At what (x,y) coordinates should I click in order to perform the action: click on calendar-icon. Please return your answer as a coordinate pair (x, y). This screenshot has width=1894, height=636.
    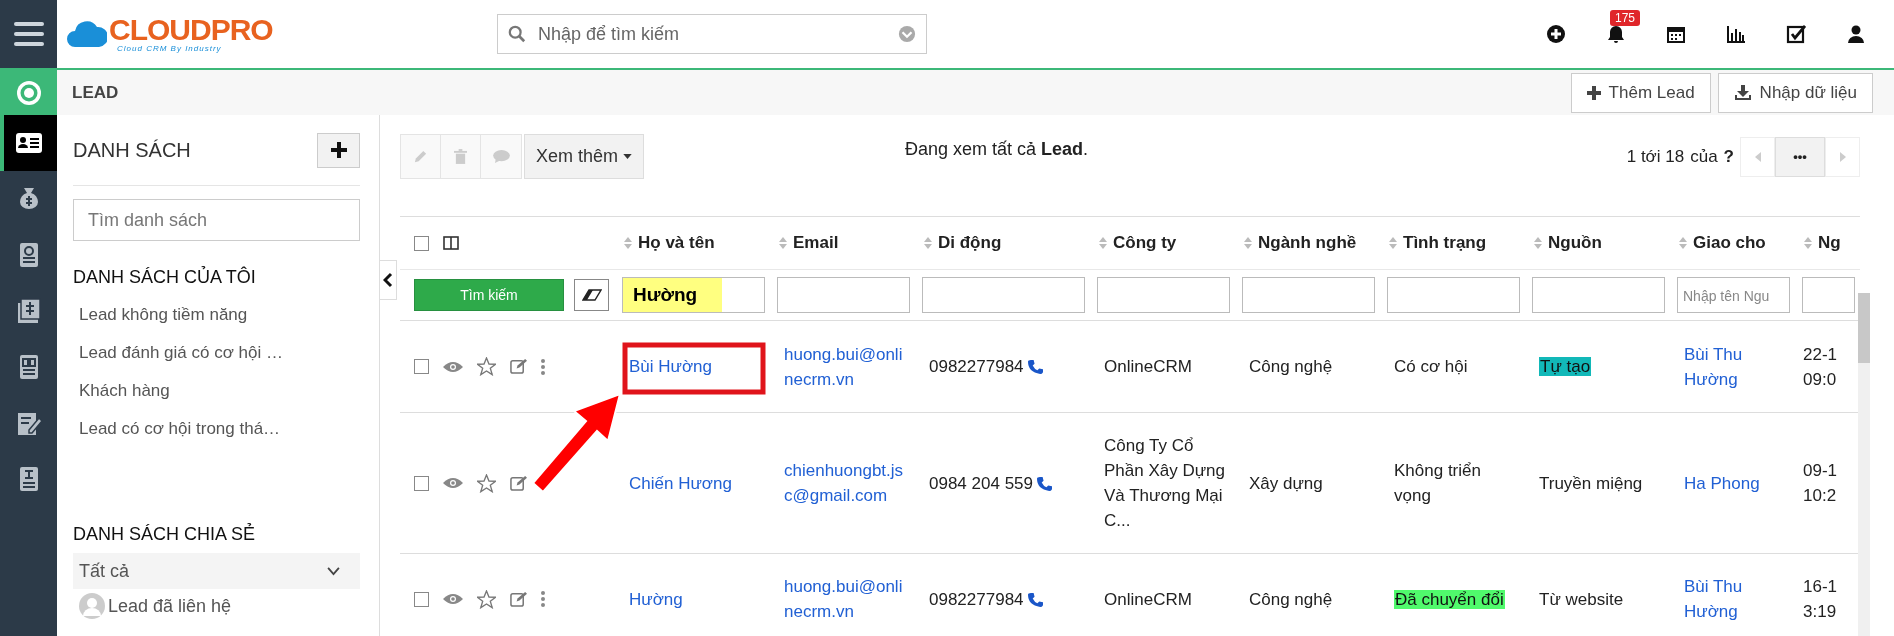
    Looking at the image, I should click on (1676, 34).